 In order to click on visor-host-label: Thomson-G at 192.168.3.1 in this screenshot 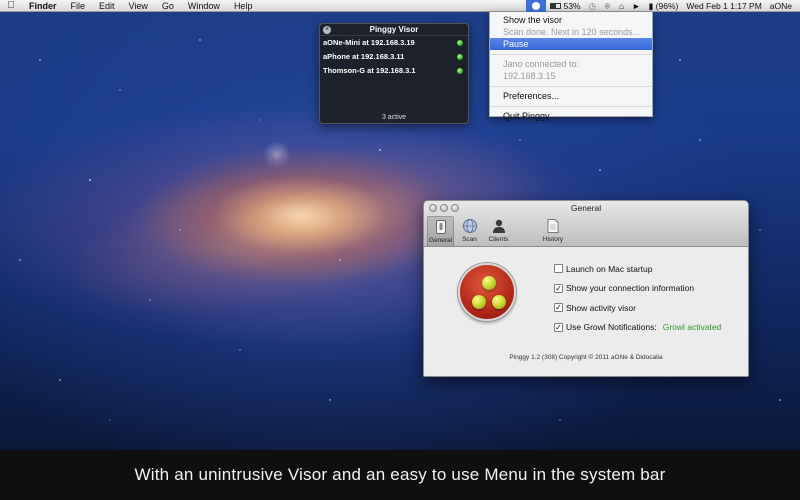, I will do `click(369, 70)`.